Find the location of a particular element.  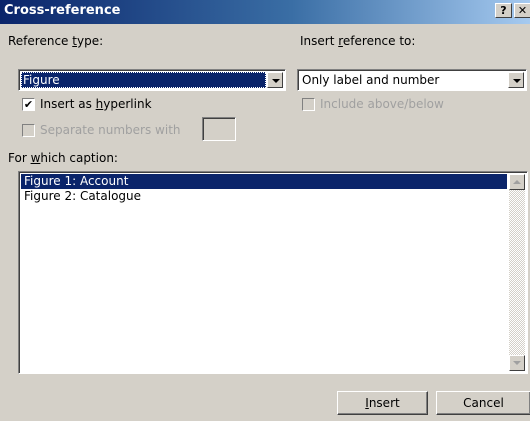

list-item: Figure 2: Catalogue is located at coordinates (264, 196).